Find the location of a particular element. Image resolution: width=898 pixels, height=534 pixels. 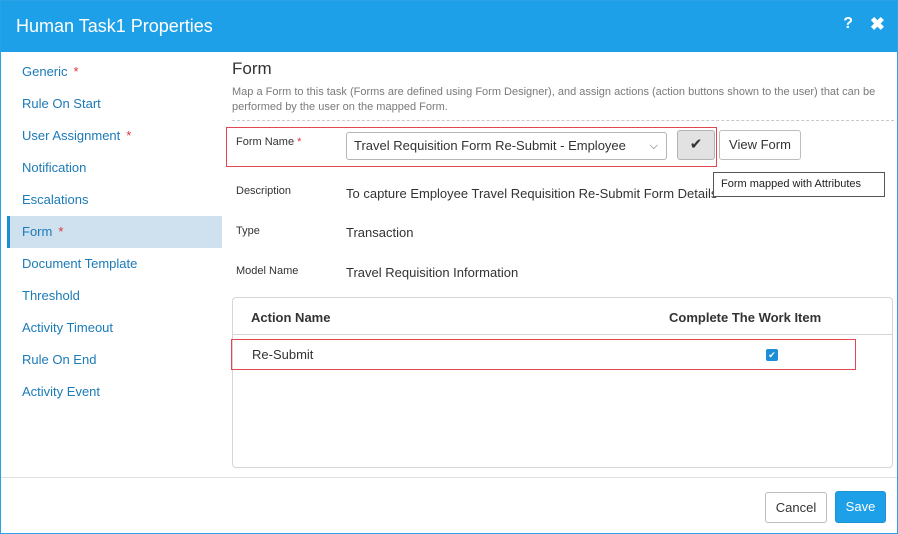

sidebar-item-user-assignment: User Assignment * is located at coordinates (114, 136).